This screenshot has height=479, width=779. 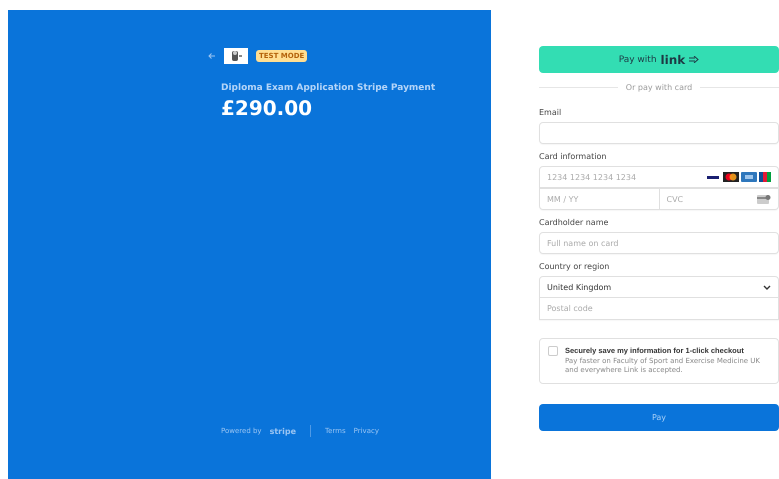 What do you see at coordinates (694, 59) in the screenshot?
I see `arrow-icon` at bounding box center [694, 59].